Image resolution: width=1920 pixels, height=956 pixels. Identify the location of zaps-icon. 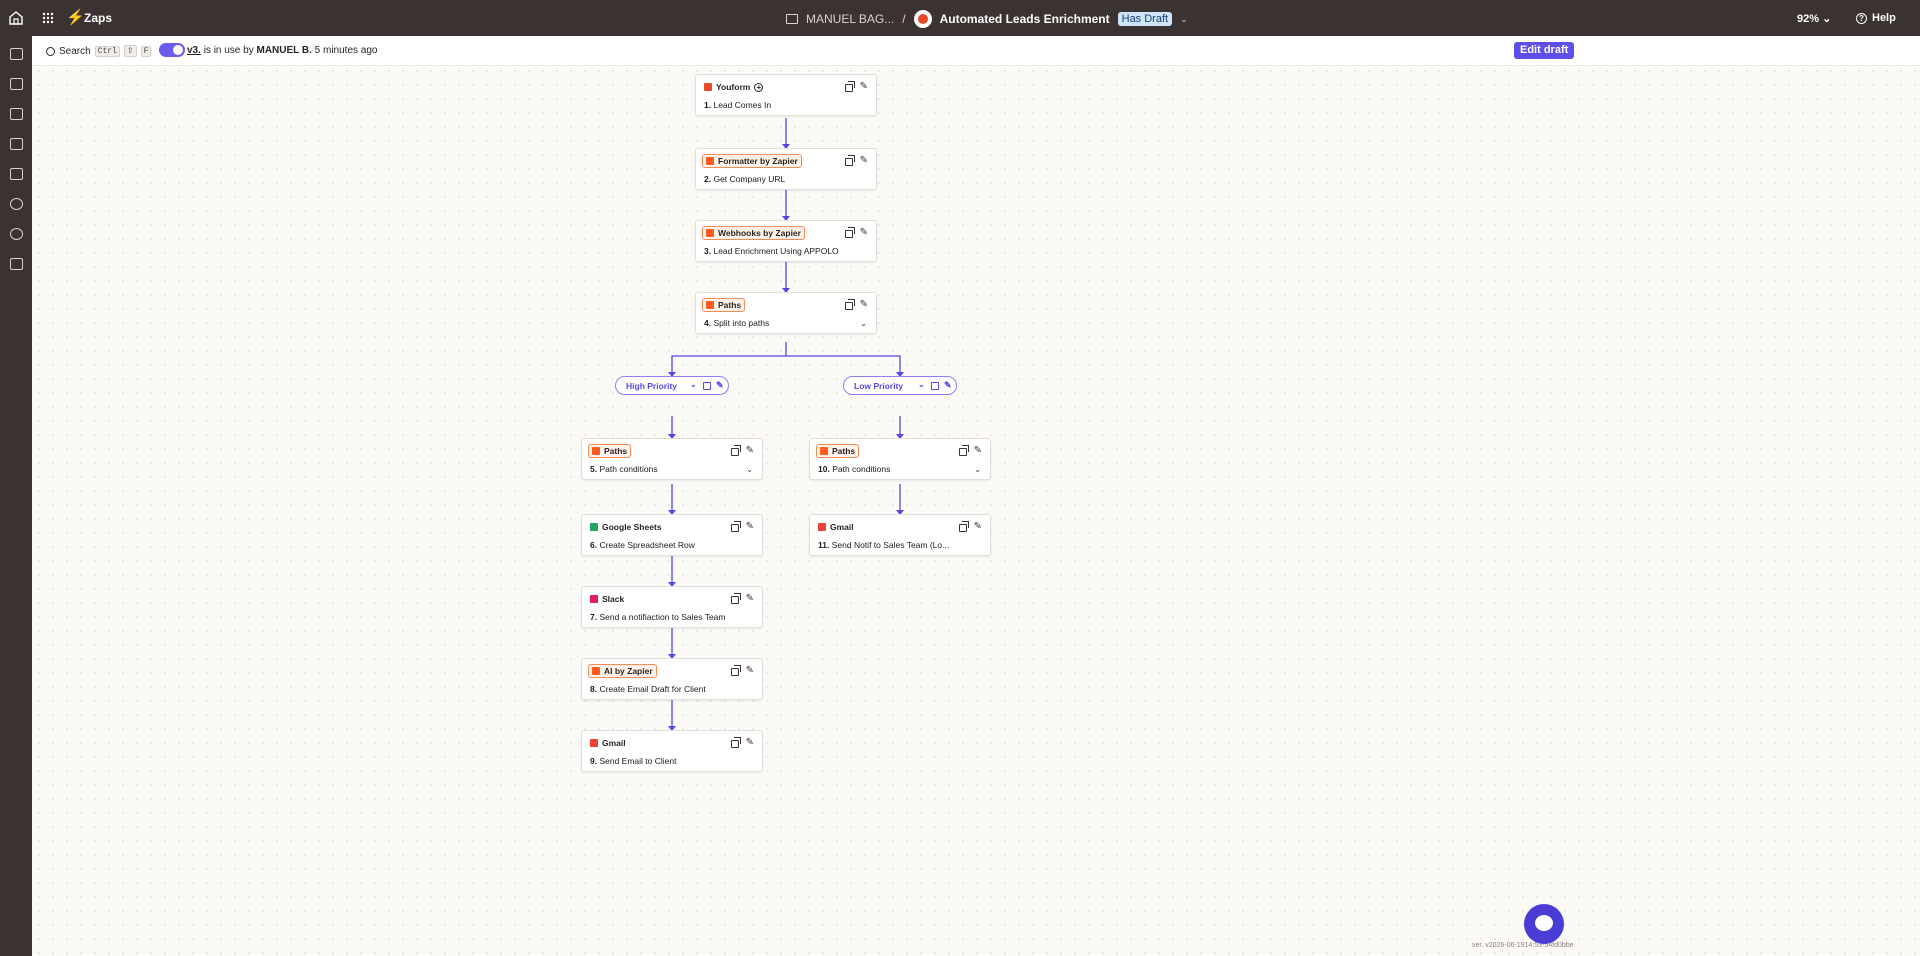
(16, 84).